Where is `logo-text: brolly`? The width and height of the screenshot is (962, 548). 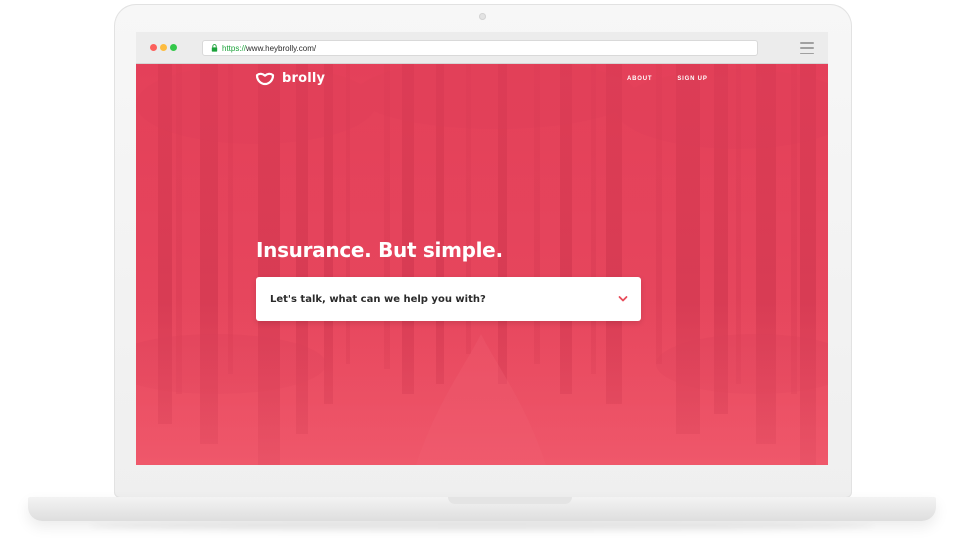 logo-text: brolly is located at coordinates (304, 78).